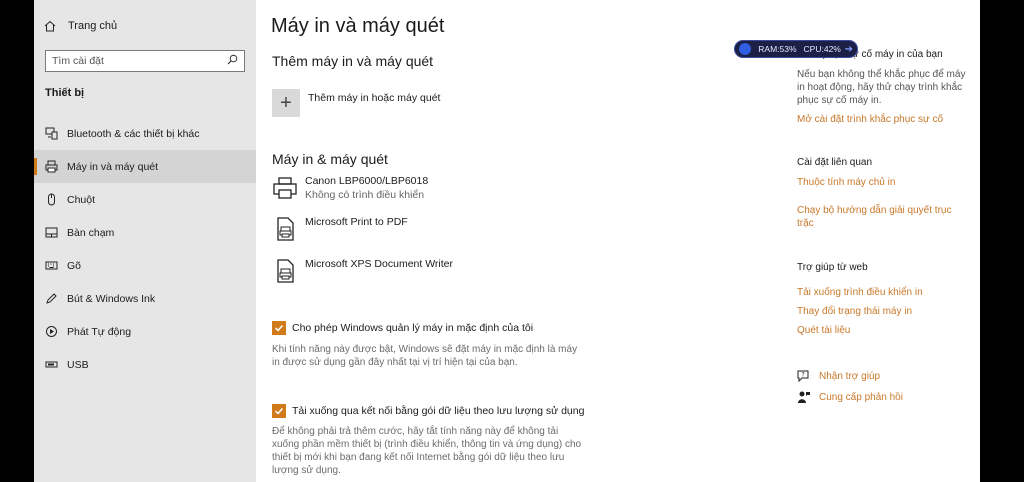  Describe the element at coordinates (367, 181) in the screenshot. I see `printer-name: Canon LBP6000/LBP6018` at that location.